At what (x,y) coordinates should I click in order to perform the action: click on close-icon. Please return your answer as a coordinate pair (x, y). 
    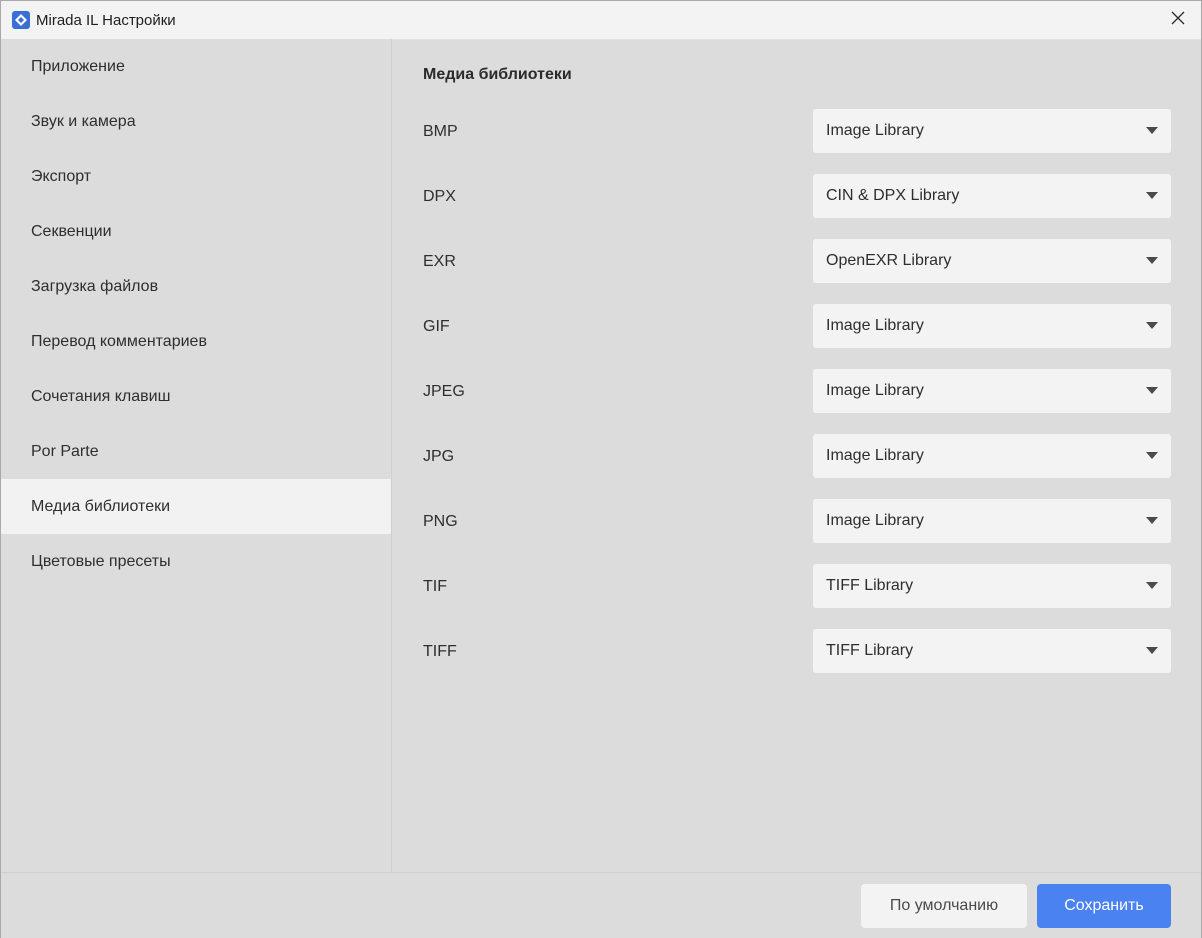
    Looking at the image, I should click on (1178, 20).